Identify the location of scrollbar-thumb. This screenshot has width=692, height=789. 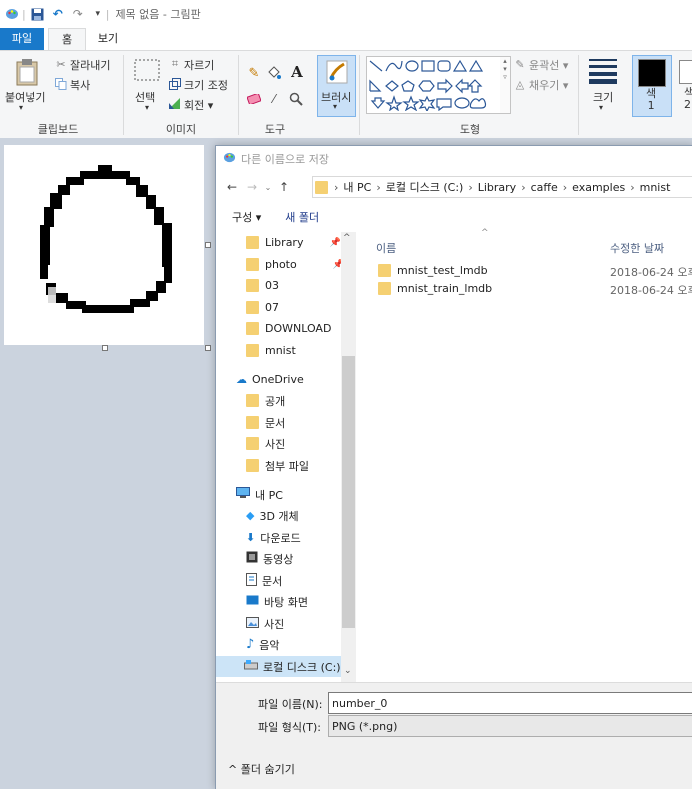
(348, 492).